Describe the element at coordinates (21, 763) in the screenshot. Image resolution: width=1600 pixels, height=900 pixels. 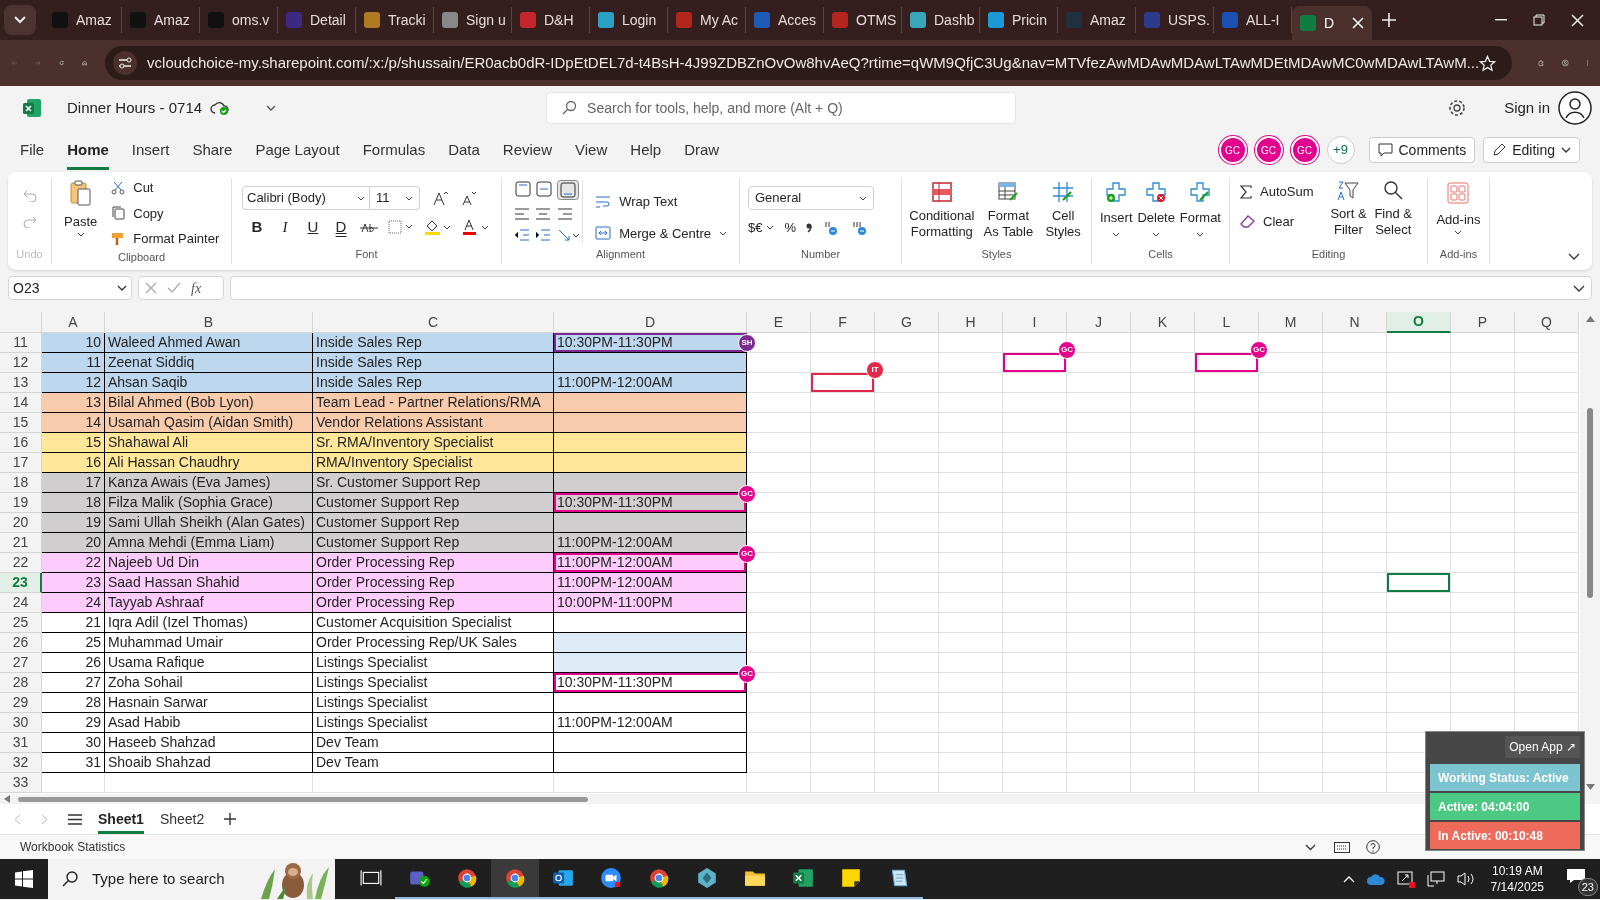
I see `row-header: 32` at that location.